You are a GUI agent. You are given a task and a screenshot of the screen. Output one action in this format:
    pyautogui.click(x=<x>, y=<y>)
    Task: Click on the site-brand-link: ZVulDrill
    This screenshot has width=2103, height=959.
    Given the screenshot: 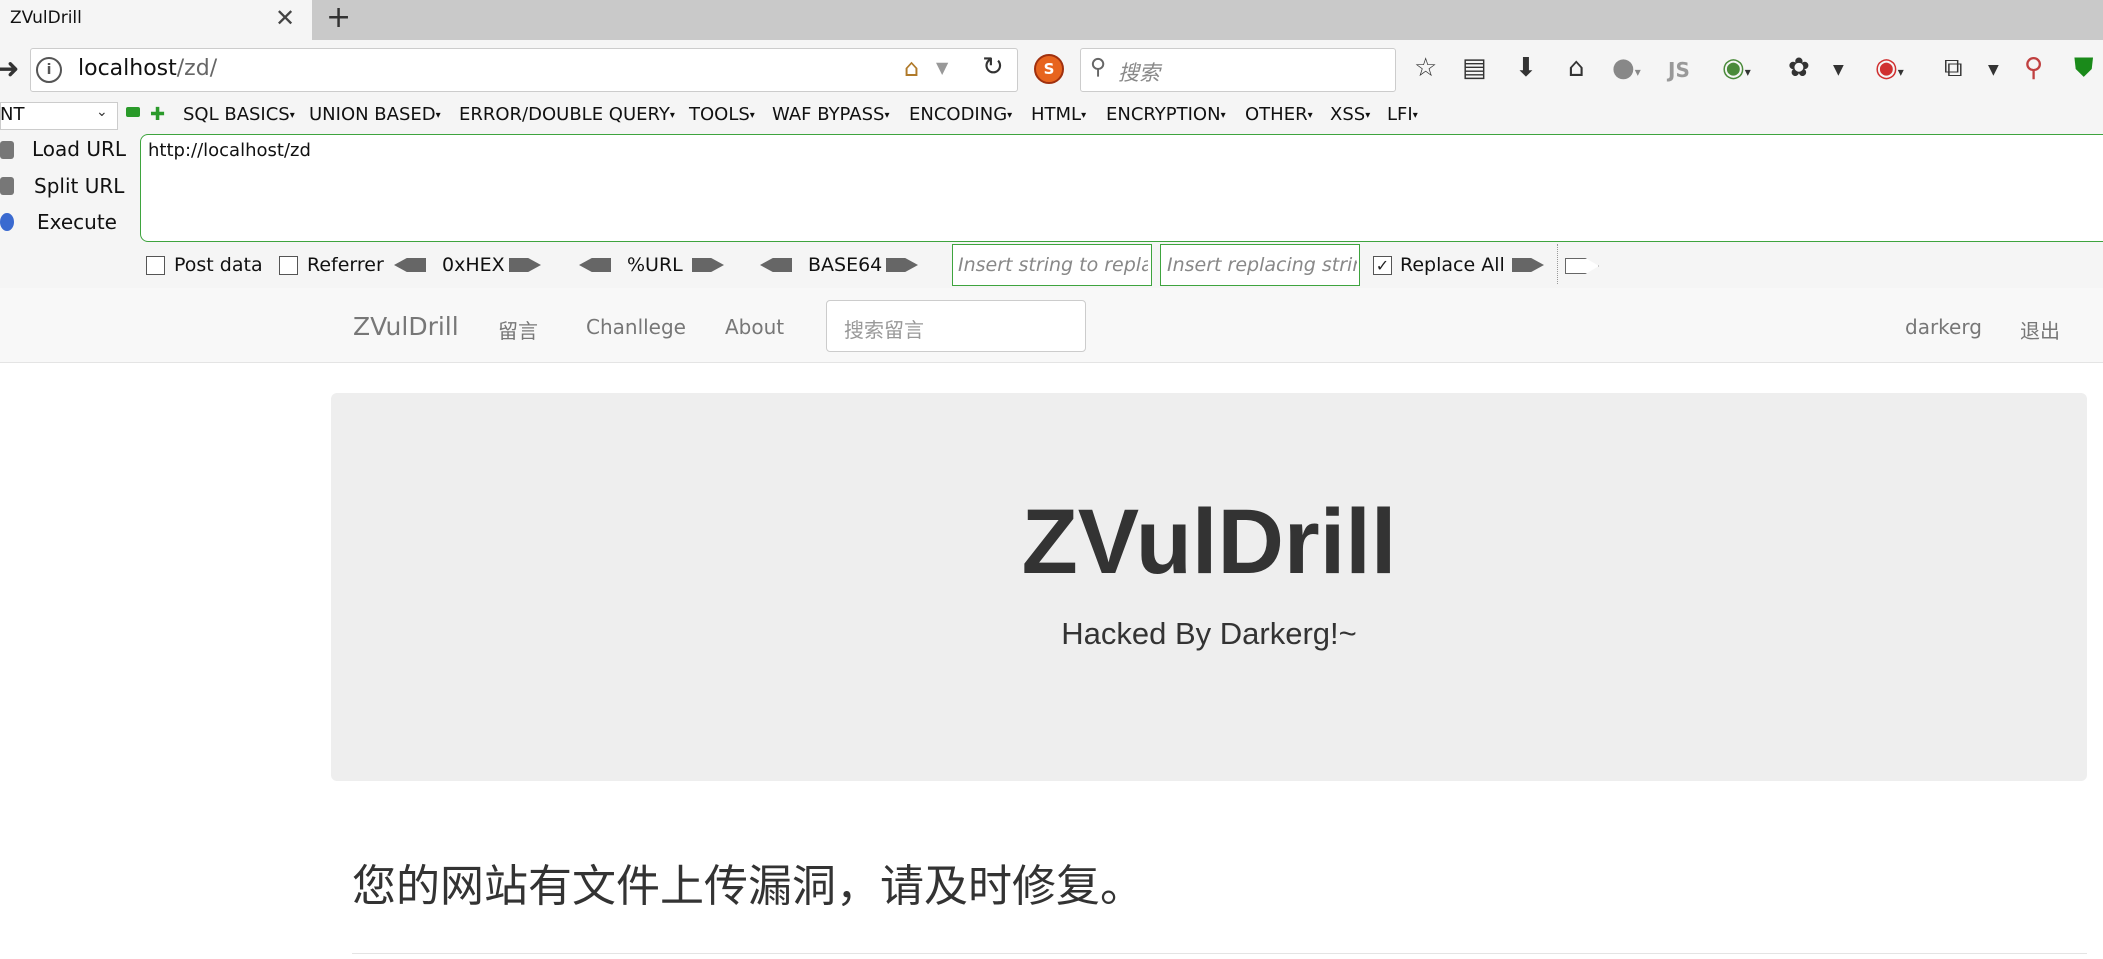 What is the action you would take?
    pyautogui.click(x=406, y=326)
    